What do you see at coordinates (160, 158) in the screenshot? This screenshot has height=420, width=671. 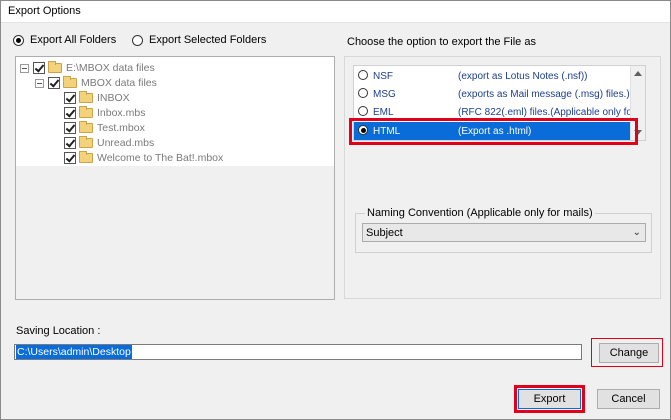 I see `tree-node-label: Welcome to The Bat!.mbox` at bounding box center [160, 158].